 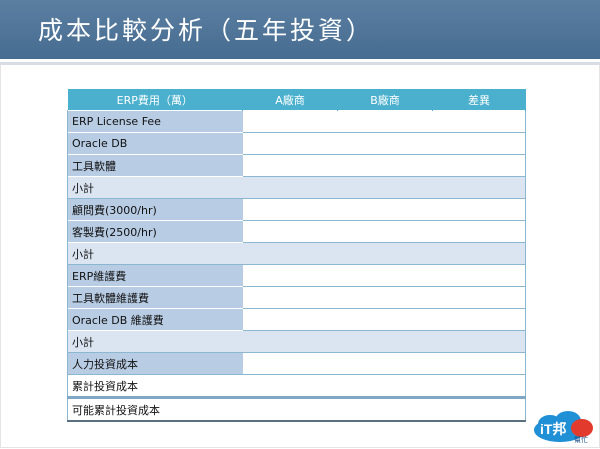 I want to click on table-row: 人力投資成本, so click(x=296, y=363).